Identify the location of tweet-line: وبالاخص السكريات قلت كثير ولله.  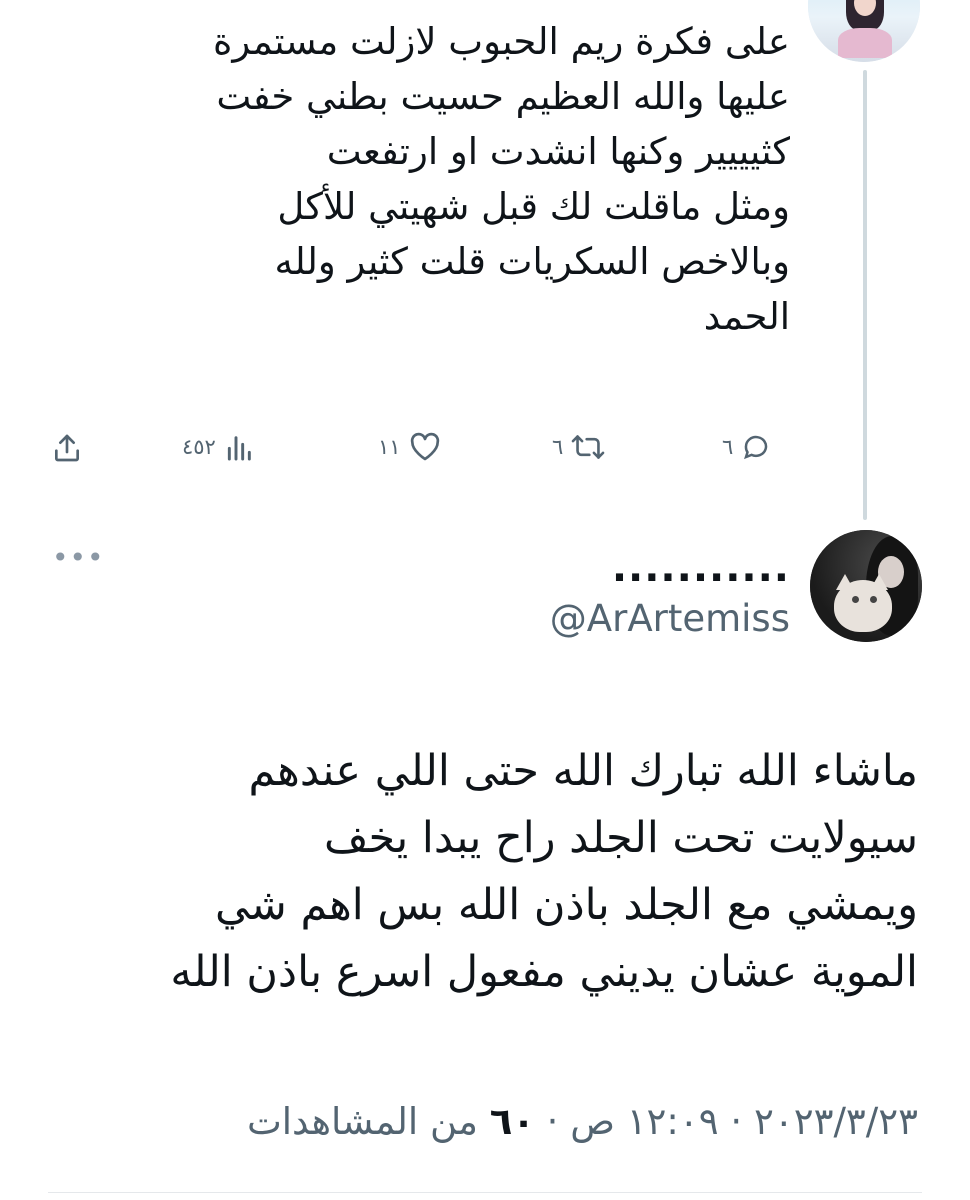
(532, 261).